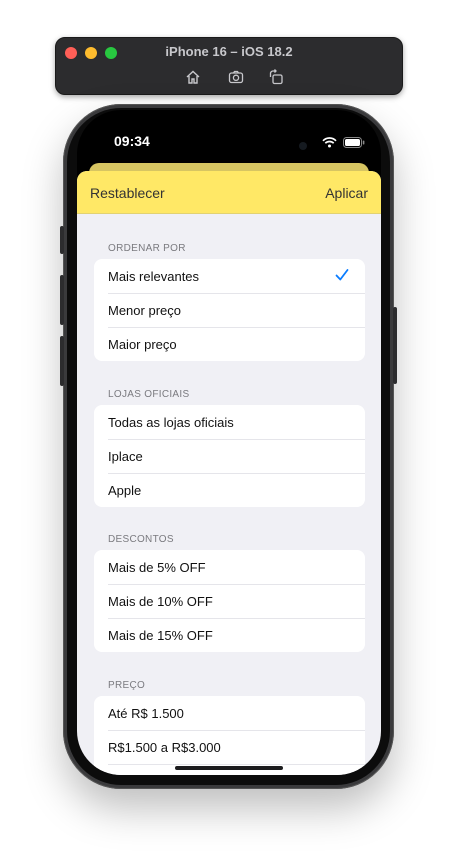 Image resolution: width=458 pixels, height=864 pixels. What do you see at coordinates (157, 567) in the screenshot?
I see `option-label: Mais de 5% OFF` at bounding box center [157, 567].